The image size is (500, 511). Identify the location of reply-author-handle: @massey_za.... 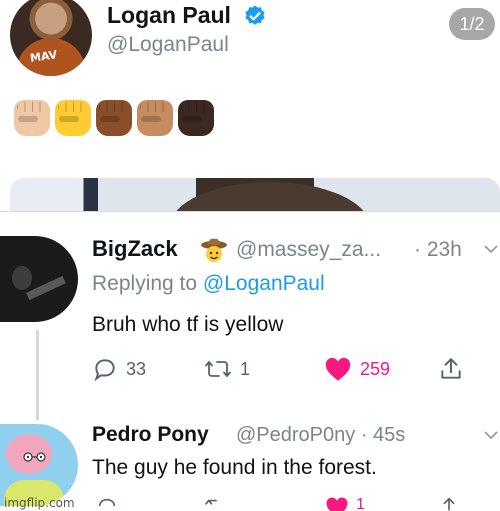
(308, 250).